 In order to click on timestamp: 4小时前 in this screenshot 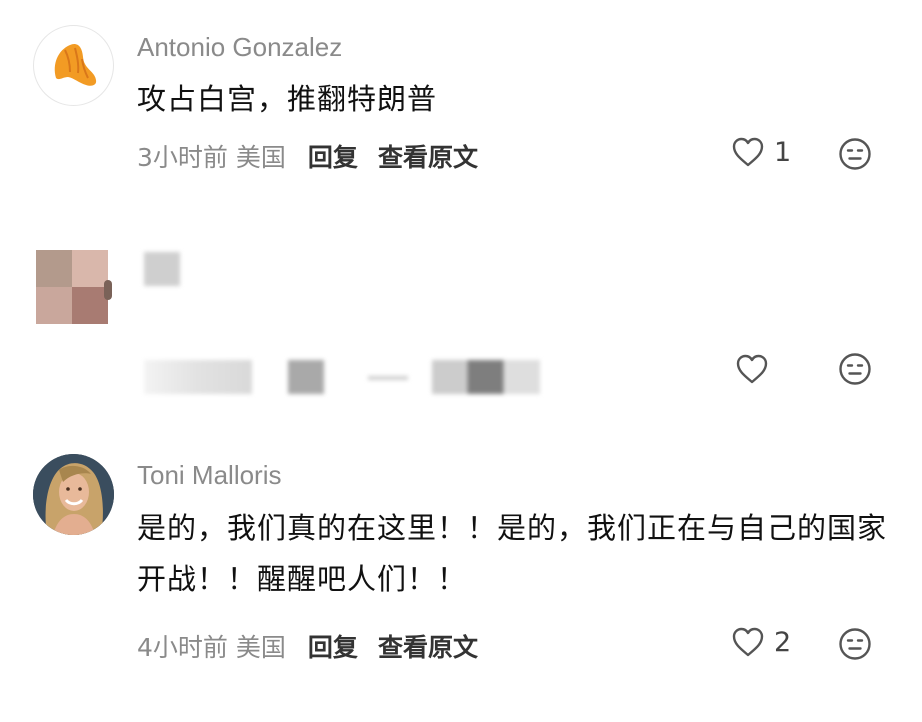, I will do `click(182, 647)`.